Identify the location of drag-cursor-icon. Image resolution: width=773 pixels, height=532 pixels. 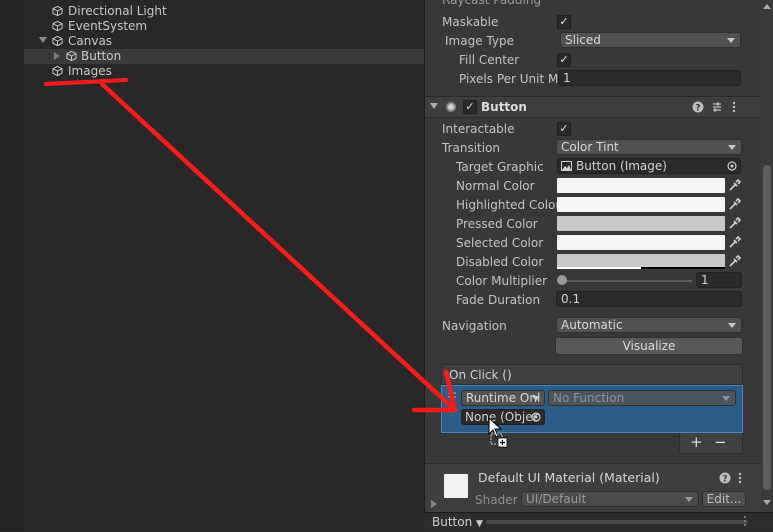
(498, 432).